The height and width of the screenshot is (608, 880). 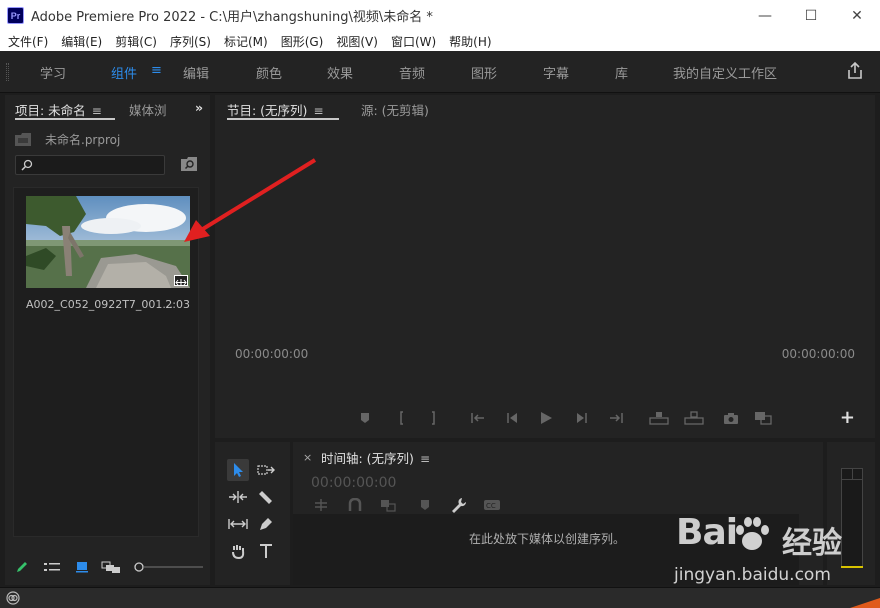 I want to click on insert-button, so click(x=659, y=418).